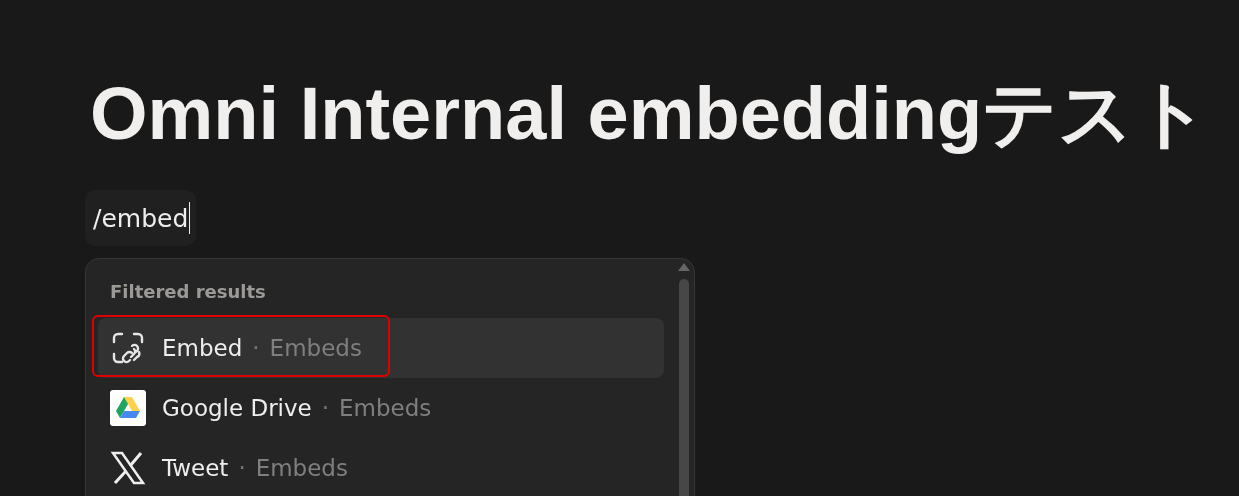 Image resolution: width=1239 pixels, height=496 pixels. What do you see at coordinates (195, 468) in the screenshot?
I see `item-label: Tweet` at bounding box center [195, 468].